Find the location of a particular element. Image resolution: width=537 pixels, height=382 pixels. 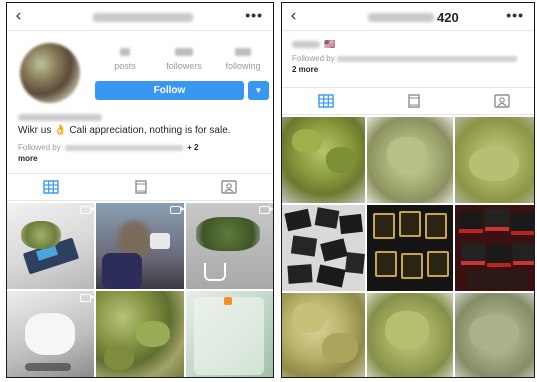

followed-by-text: Followed by is located at coordinates (404, 58).